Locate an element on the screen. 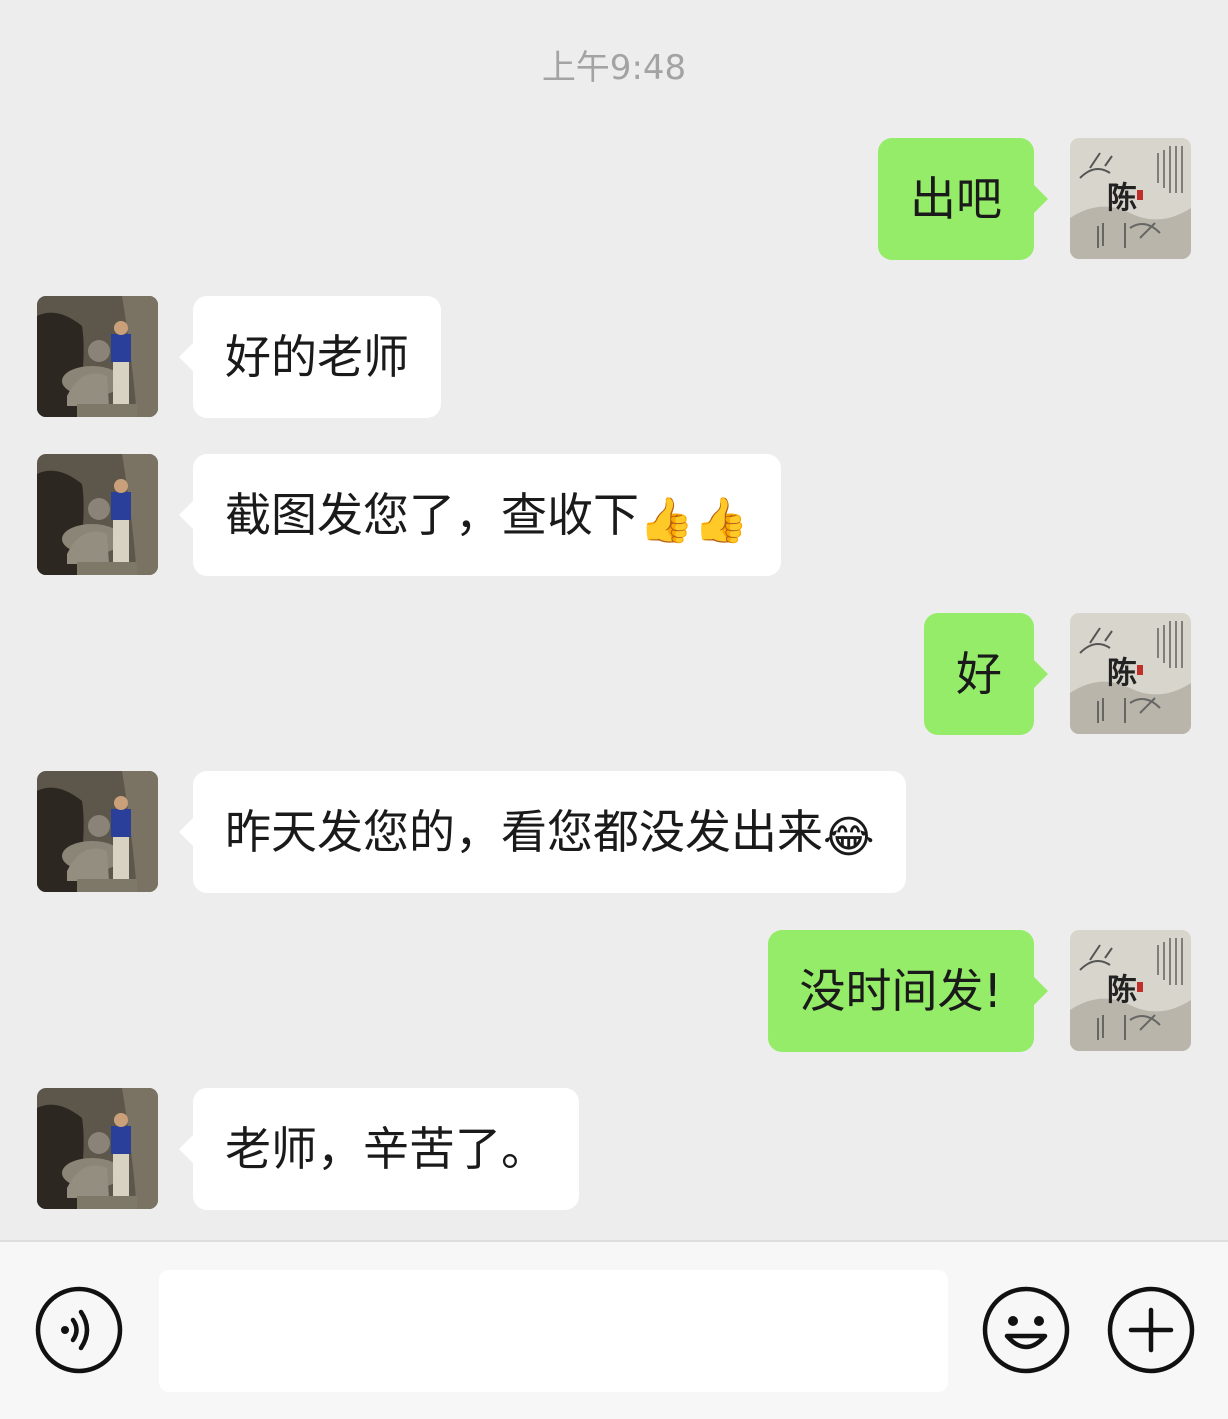 The image size is (1228, 1419). voice-button is located at coordinates (79, 1330).